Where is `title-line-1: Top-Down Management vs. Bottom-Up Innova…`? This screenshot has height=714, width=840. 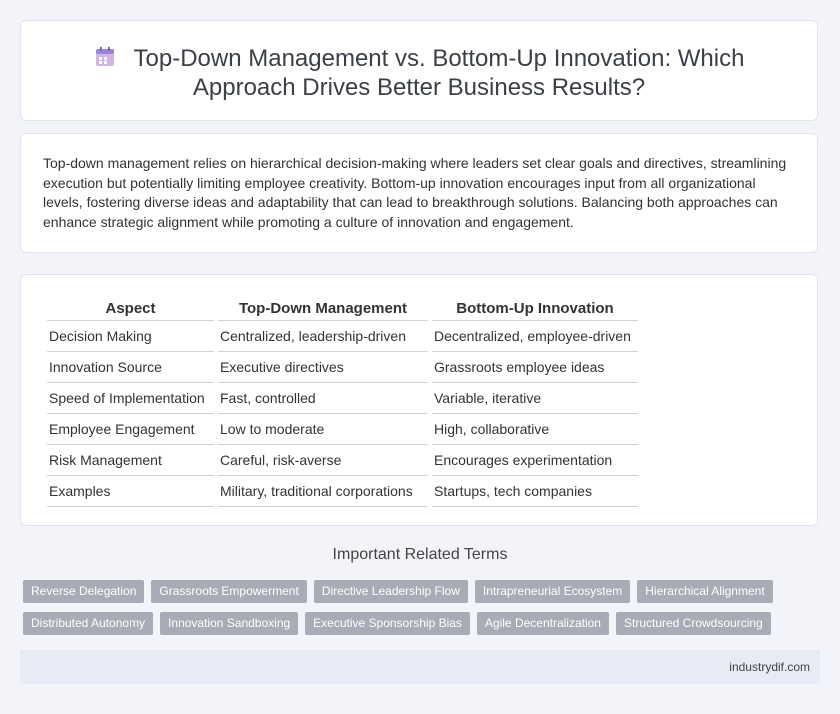 title-line-1: Top-Down Management vs. Bottom-Up Innova… is located at coordinates (439, 58).